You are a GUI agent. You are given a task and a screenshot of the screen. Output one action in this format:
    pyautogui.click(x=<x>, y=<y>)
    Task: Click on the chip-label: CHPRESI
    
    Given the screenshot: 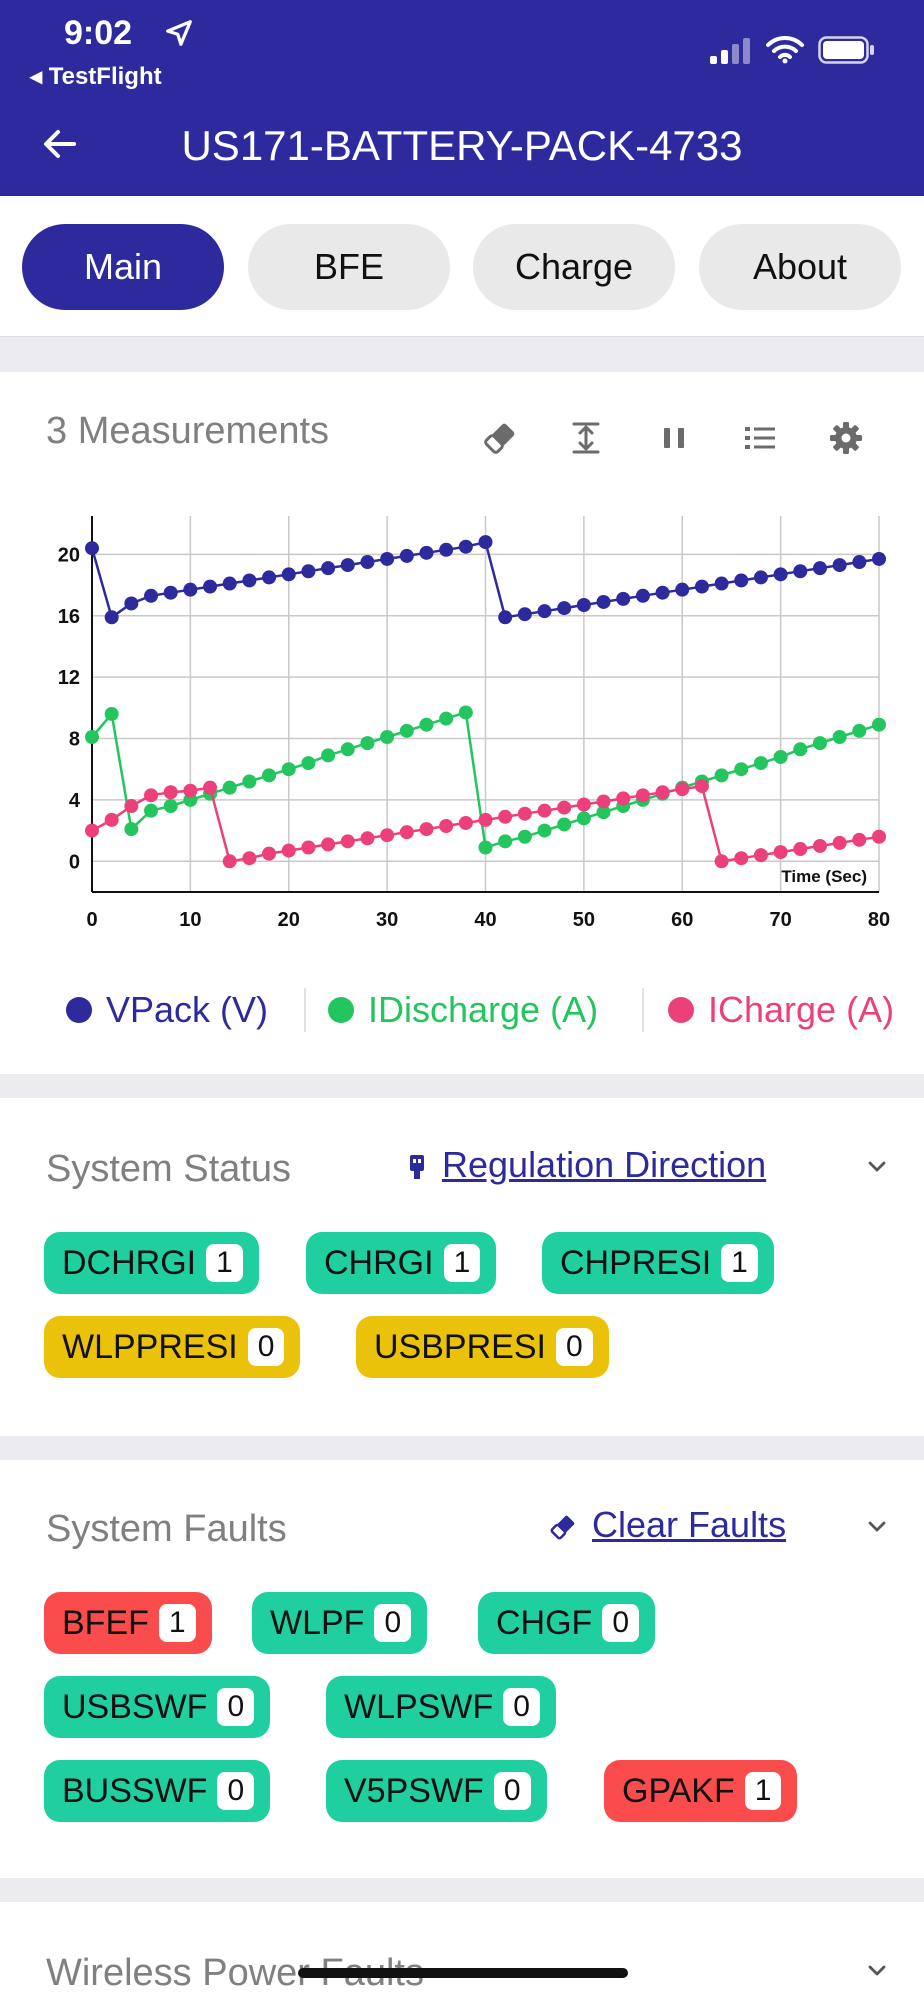 What is the action you would take?
    pyautogui.click(x=636, y=1262)
    